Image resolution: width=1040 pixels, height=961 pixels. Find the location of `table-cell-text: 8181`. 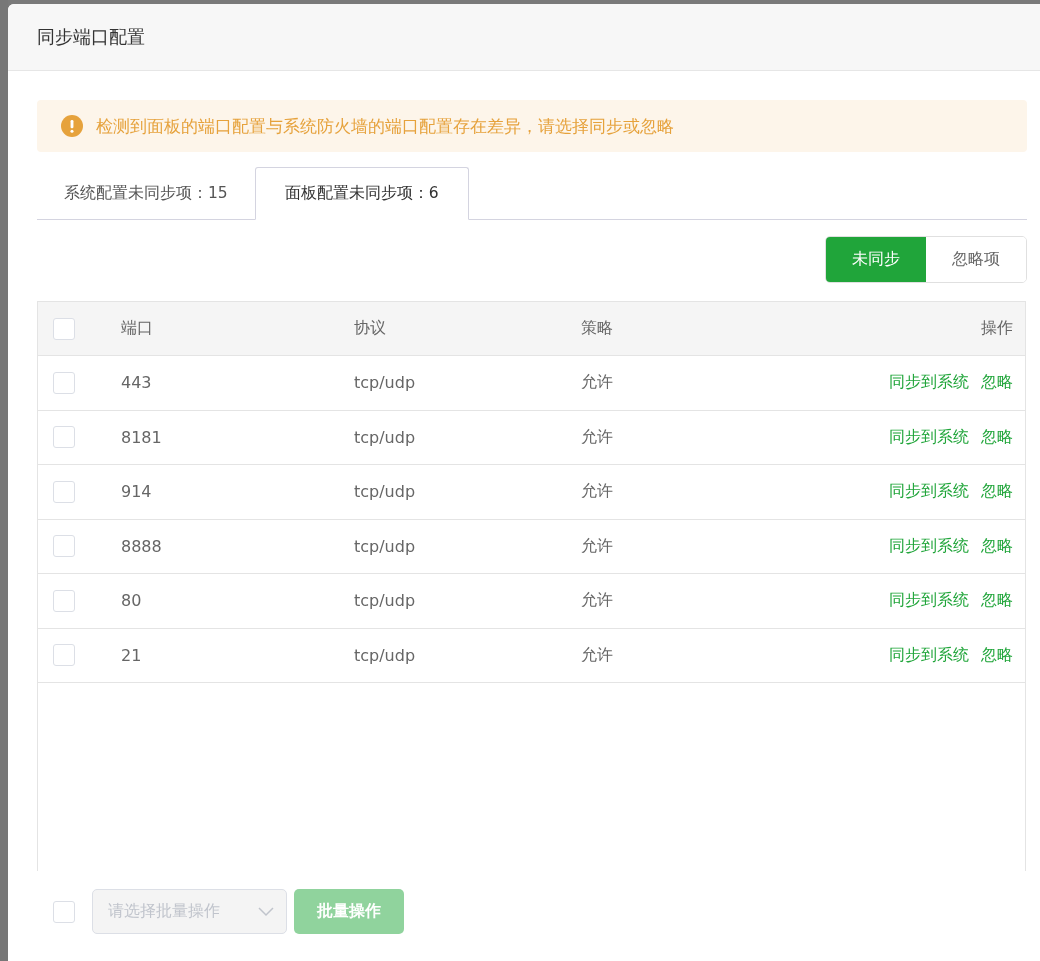

table-cell-text: 8181 is located at coordinates (142, 437).